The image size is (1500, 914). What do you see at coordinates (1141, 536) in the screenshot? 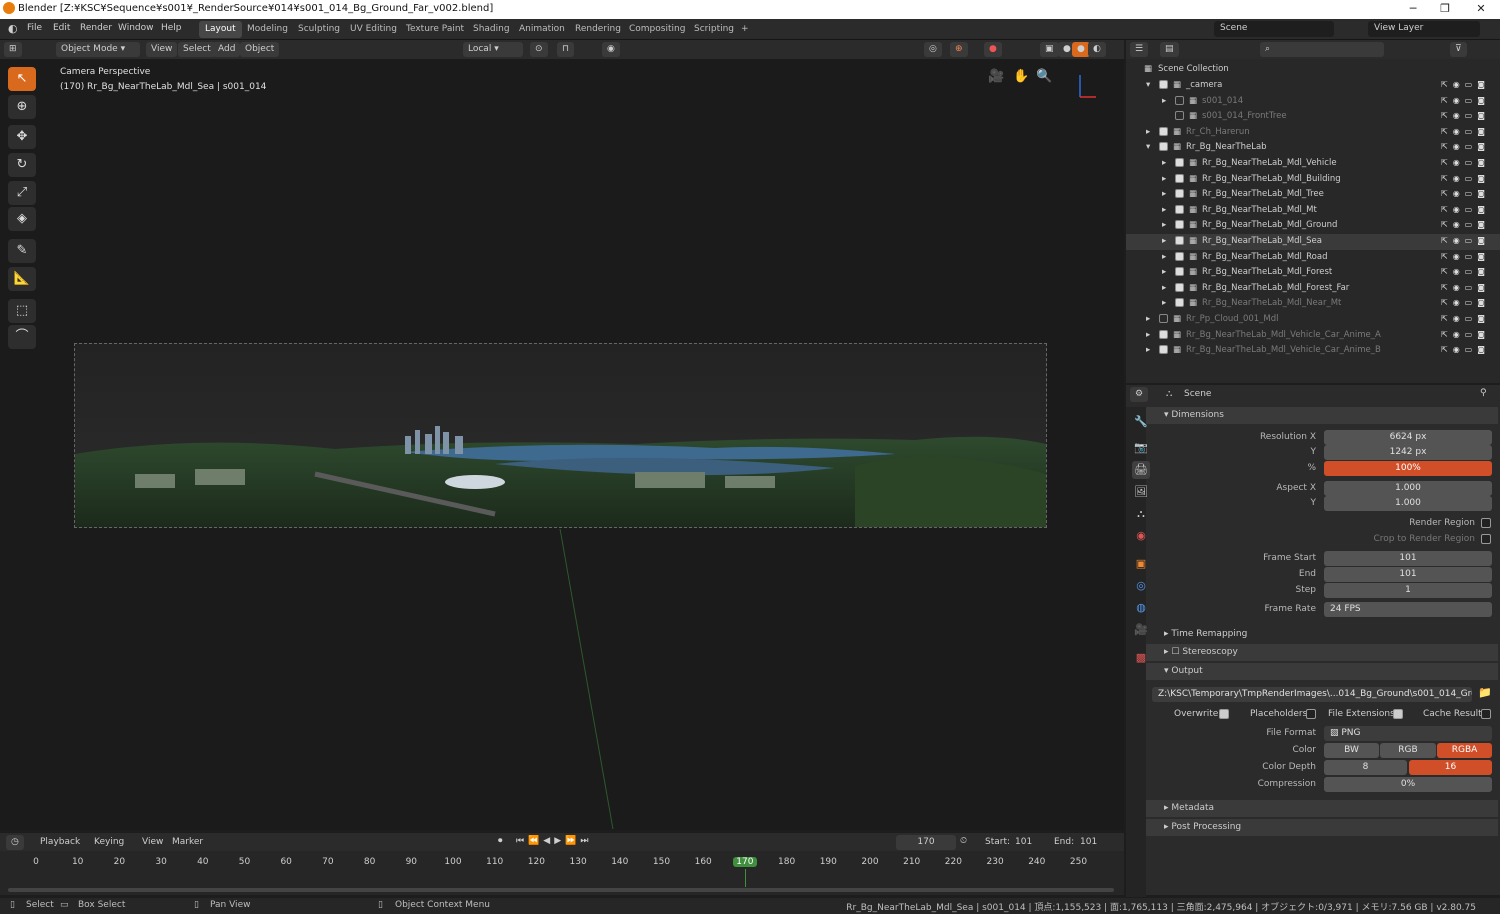
I see `world-tab-icon: ◉` at bounding box center [1141, 536].